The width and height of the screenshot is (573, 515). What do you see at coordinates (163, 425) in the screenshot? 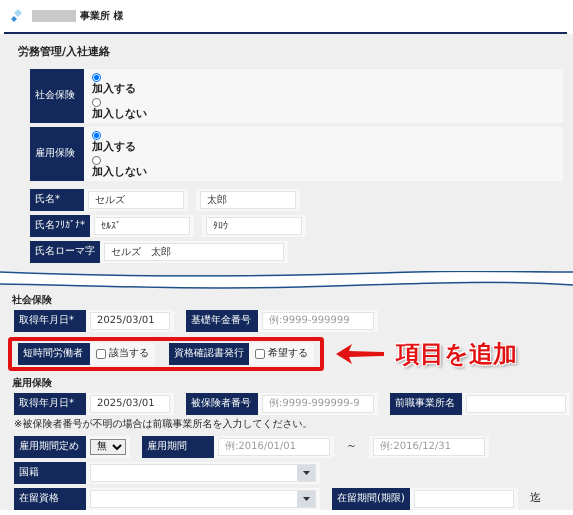
I see `note-text: ※被保険者番号が不明の場合は前職事業所名を入力してください。` at bounding box center [163, 425].